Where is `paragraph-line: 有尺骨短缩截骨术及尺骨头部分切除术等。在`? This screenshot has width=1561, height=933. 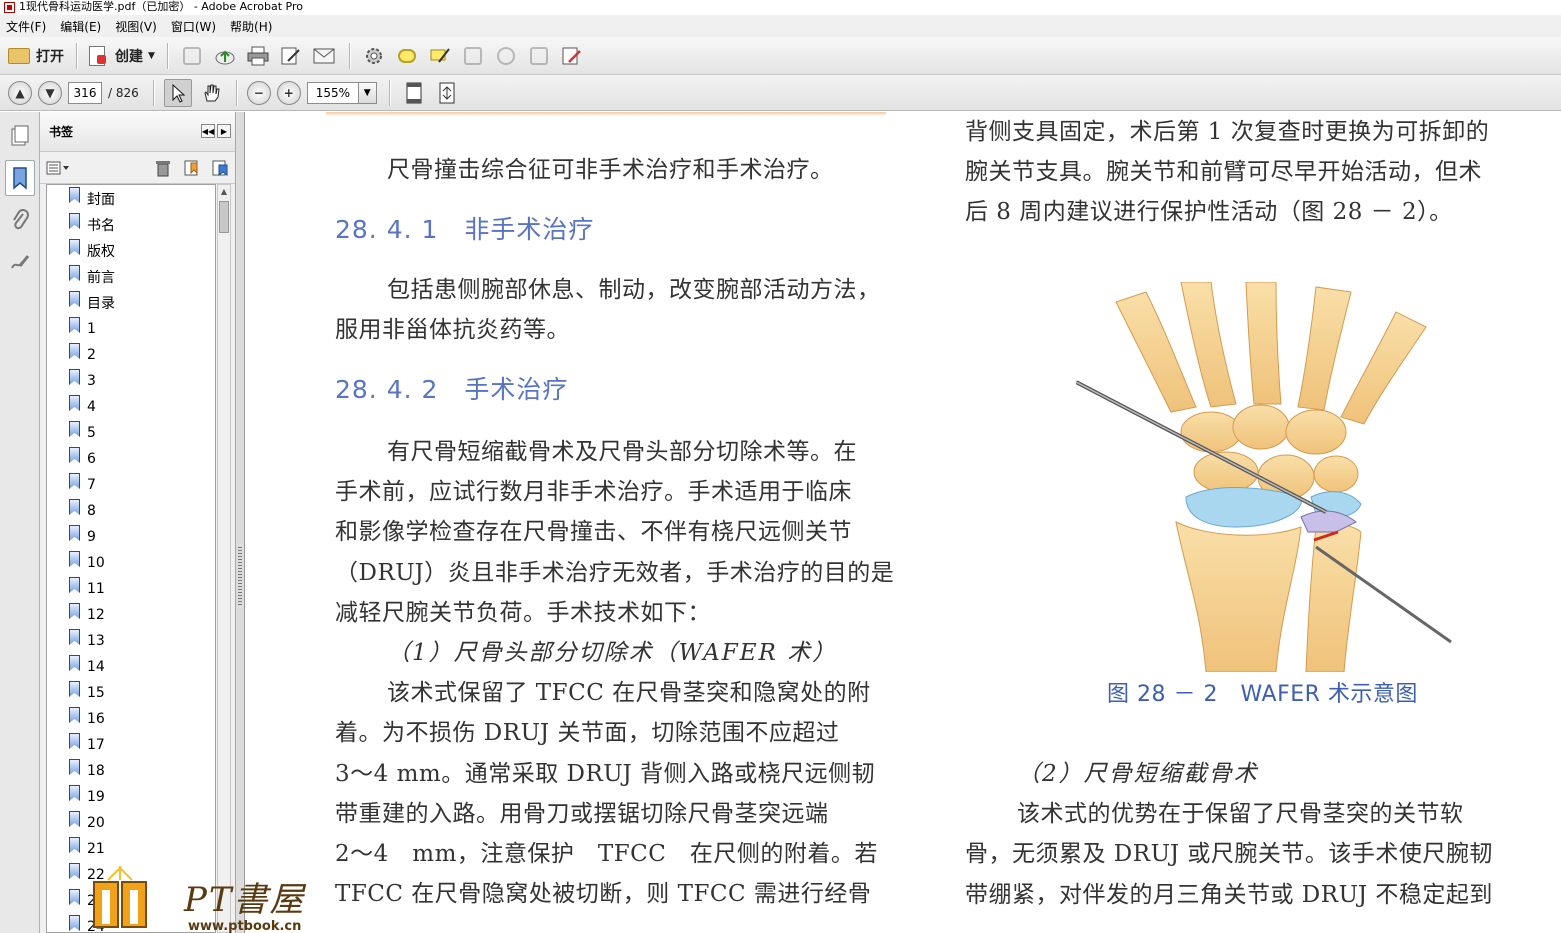 paragraph-line: 有尺骨短缩截骨术及尺骨头部分切除术等。在 is located at coordinates (622, 452).